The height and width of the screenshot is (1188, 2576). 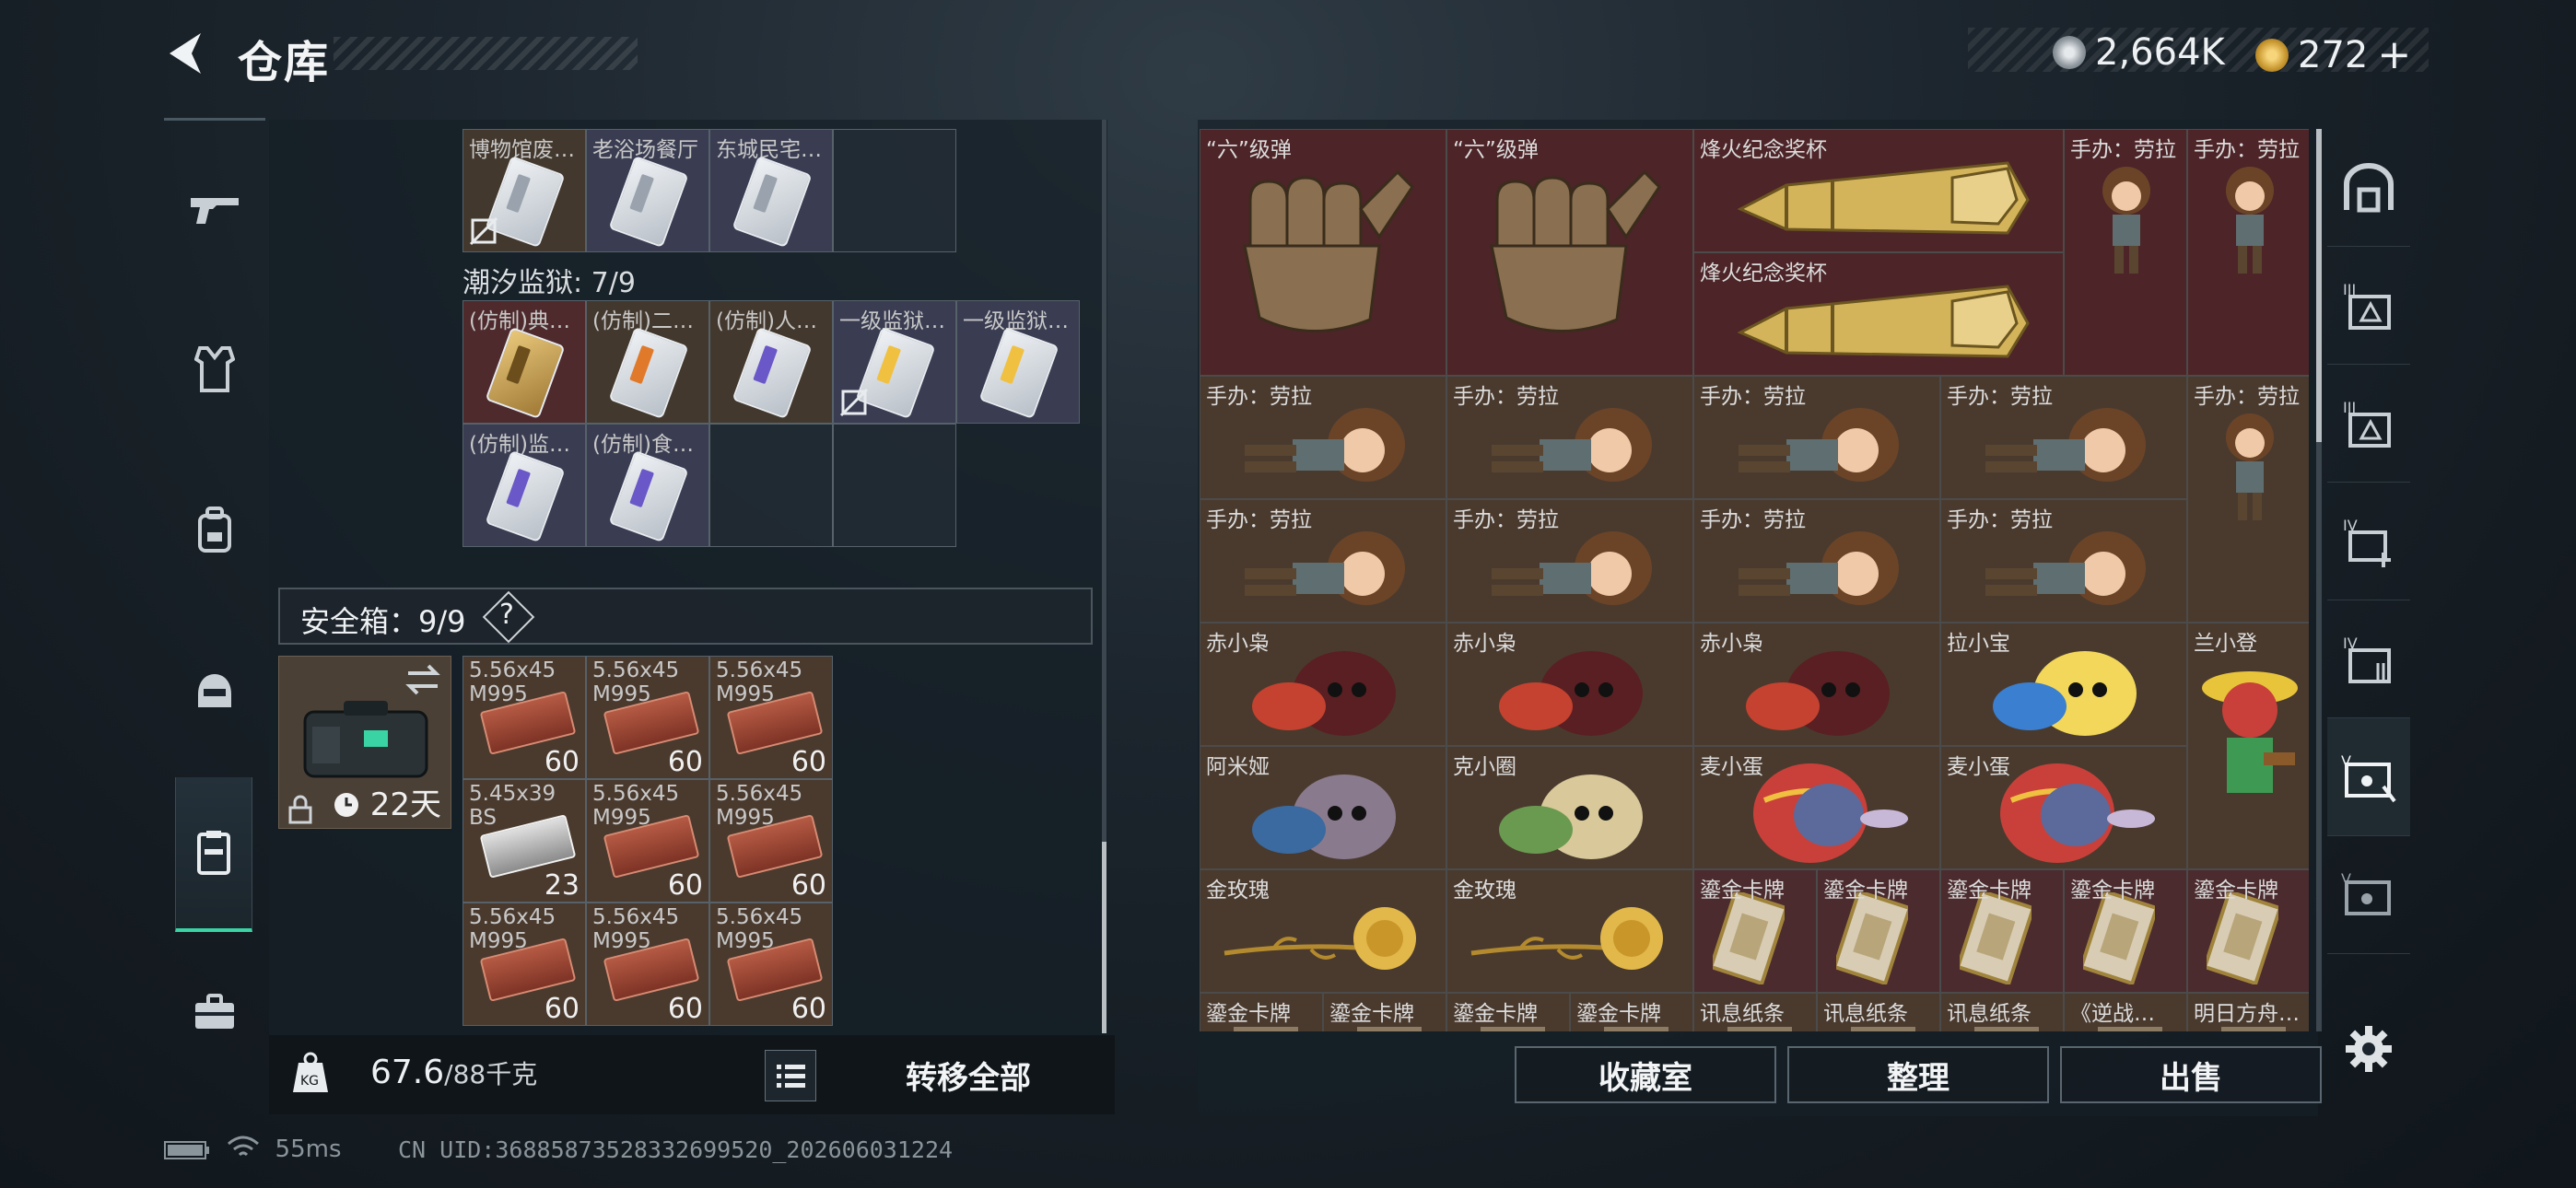 I want to click on storage-IV-add-icon: IV, so click(x=2367, y=542).